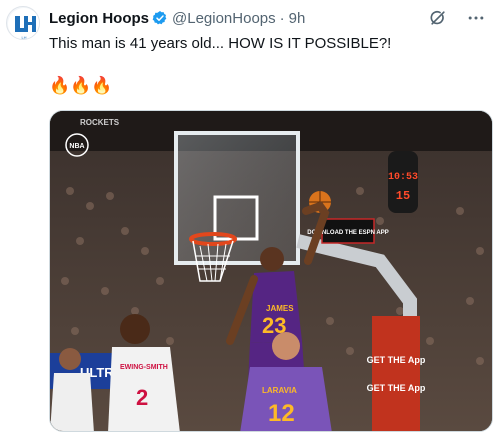 The height and width of the screenshot is (440, 500). What do you see at coordinates (76, 146) in the screenshot?
I see `corner-logo-text: NBA` at bounding box center [76, 146].